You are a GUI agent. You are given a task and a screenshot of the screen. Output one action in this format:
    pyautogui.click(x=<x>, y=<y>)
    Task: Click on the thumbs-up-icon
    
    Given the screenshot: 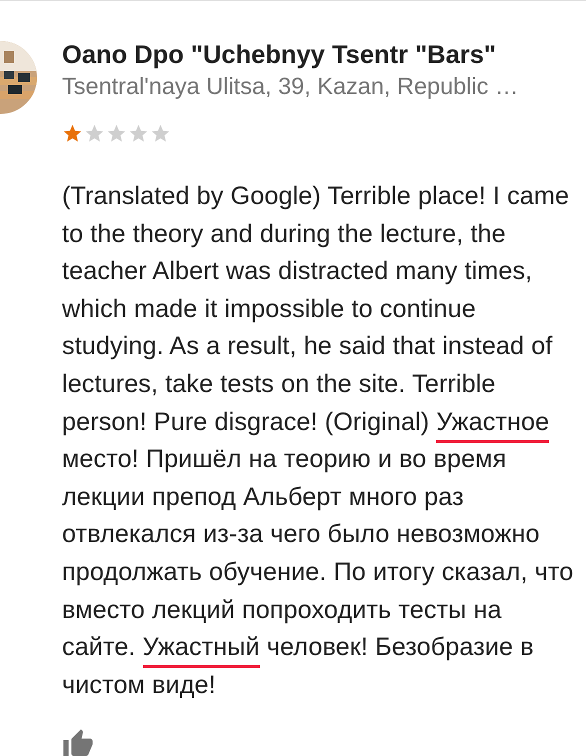 What is the action you would take?
    pyautogui.click(x=78, y=742)
    